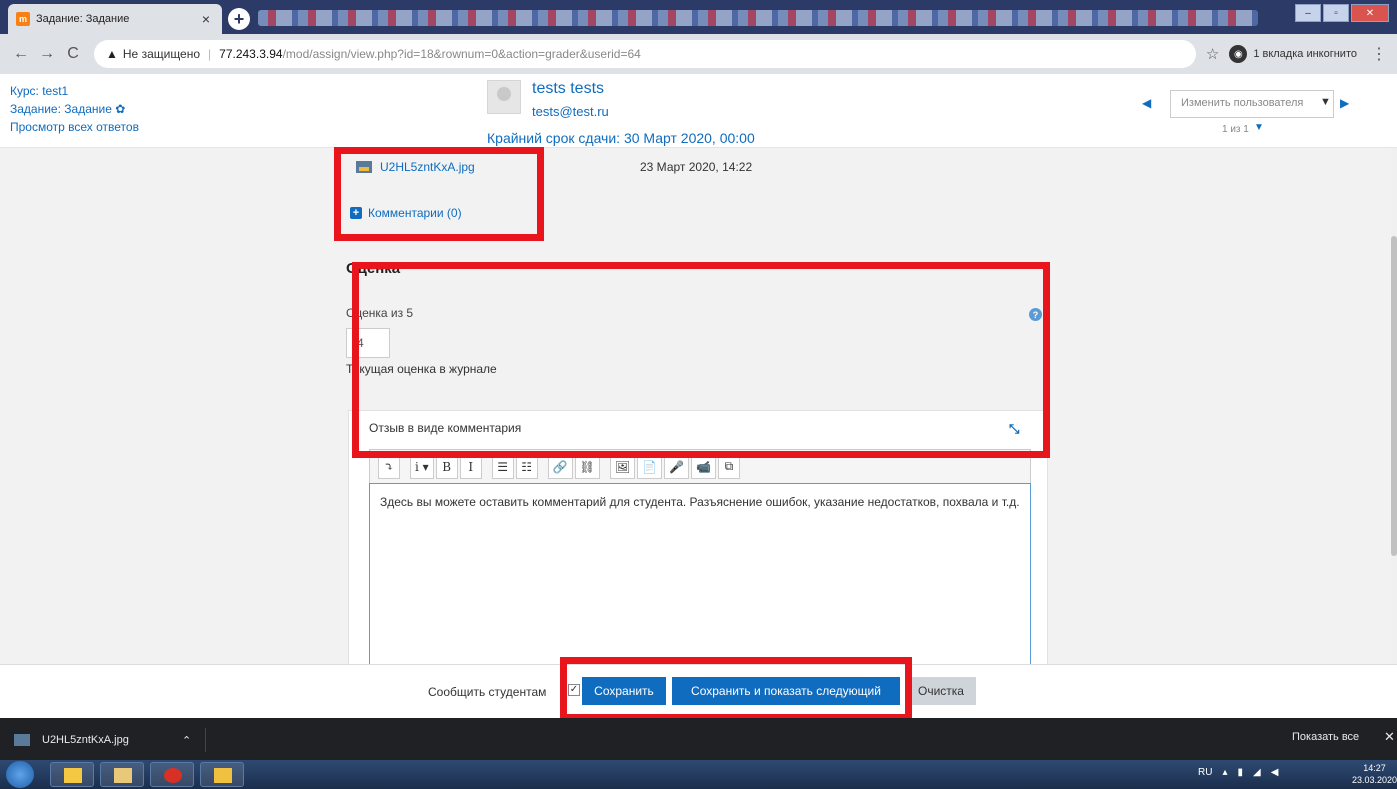  I want to click on browser-tab-active: m Задание: Задание ×, so click(115, 19).